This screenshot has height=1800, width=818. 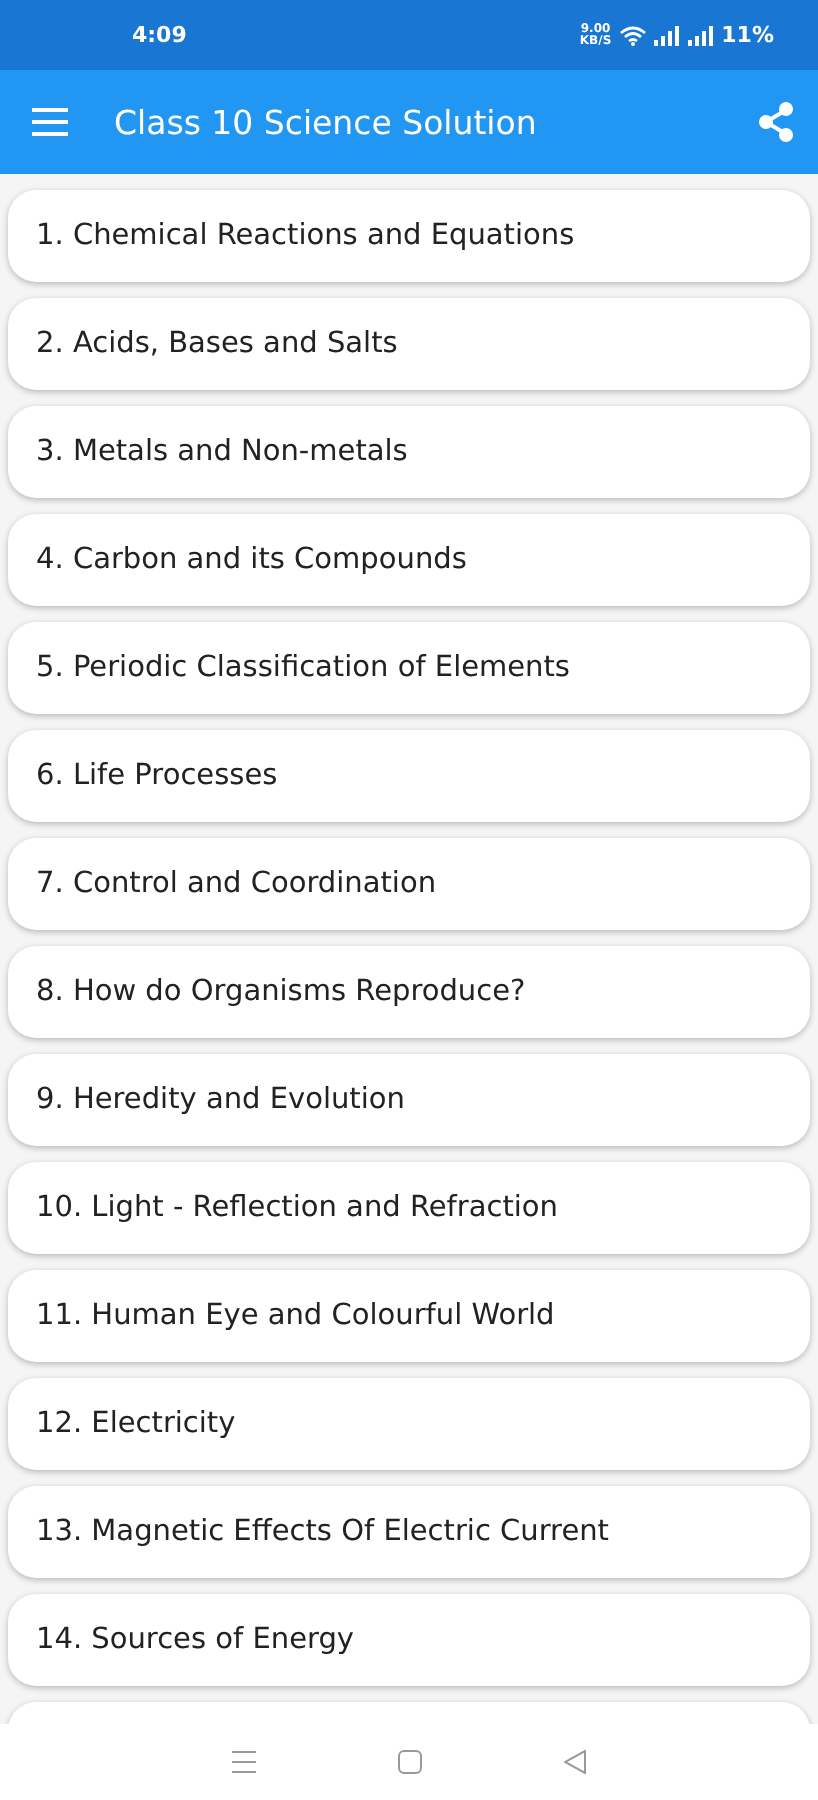 What do you see at coordinates (747, 35) in the screenshot?
I see `battery-level: 11%` at bounding box center [747, 35].